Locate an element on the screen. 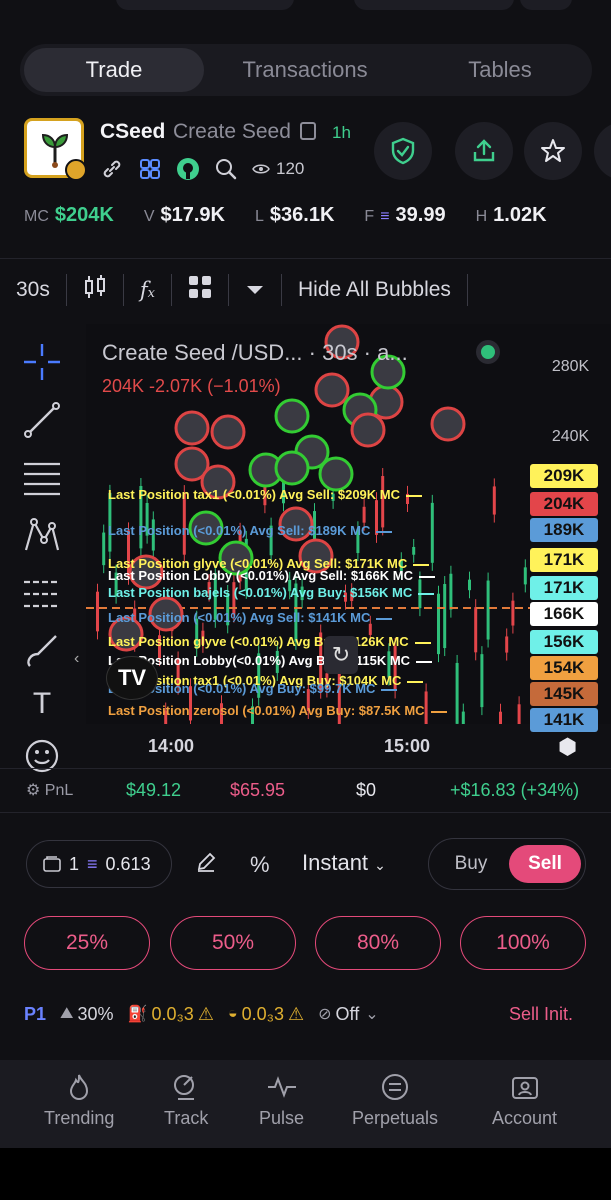  stat-mc-value: $204K is located at coordinates (84, 215).